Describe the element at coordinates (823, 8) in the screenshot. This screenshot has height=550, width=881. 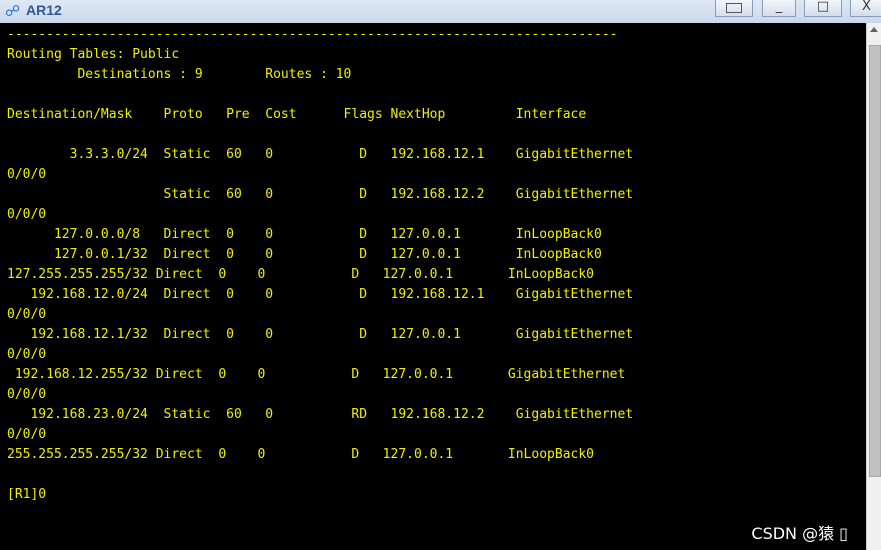
I see `maximize-button: □` at that location.